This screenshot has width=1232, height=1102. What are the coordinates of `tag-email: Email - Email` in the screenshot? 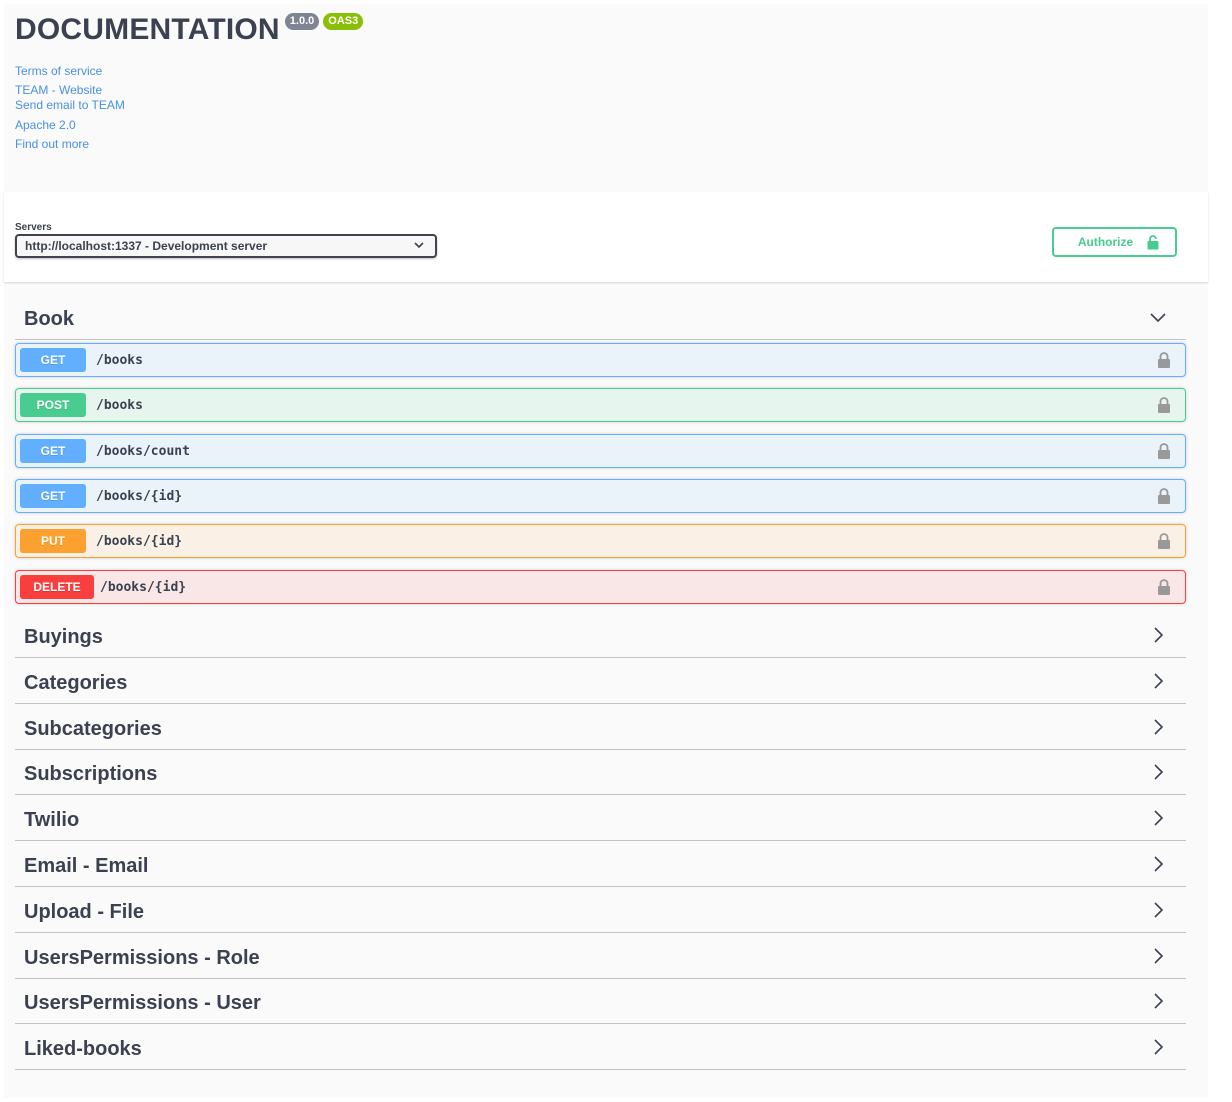 It's located at (600, 864).